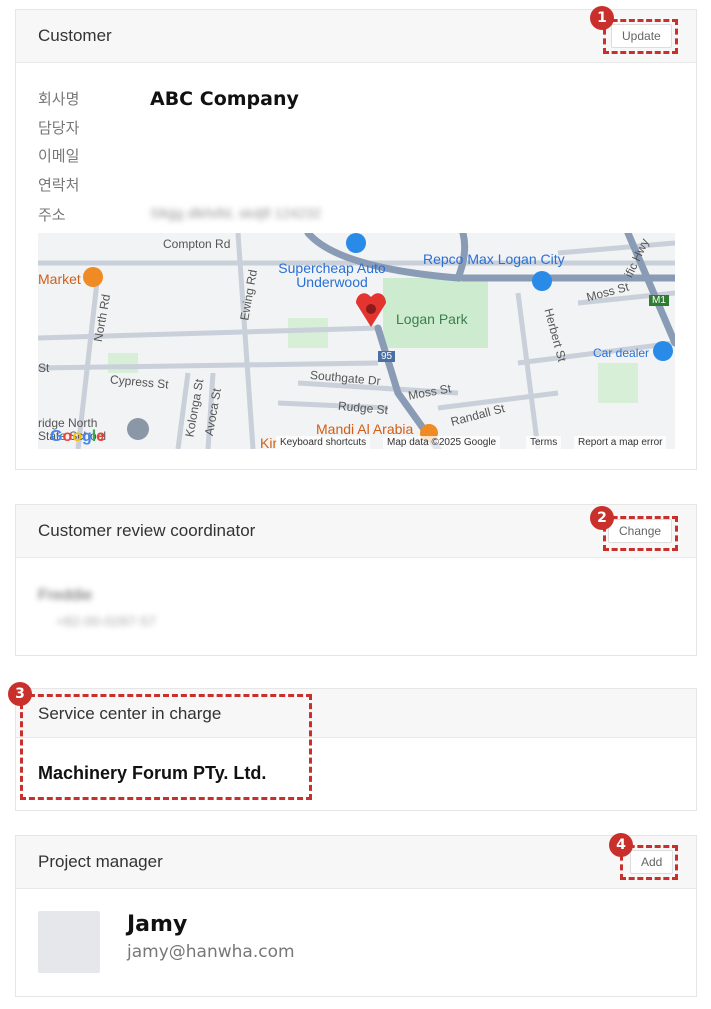  I want to click on map-terms-link: Terms, so click(544, 442).